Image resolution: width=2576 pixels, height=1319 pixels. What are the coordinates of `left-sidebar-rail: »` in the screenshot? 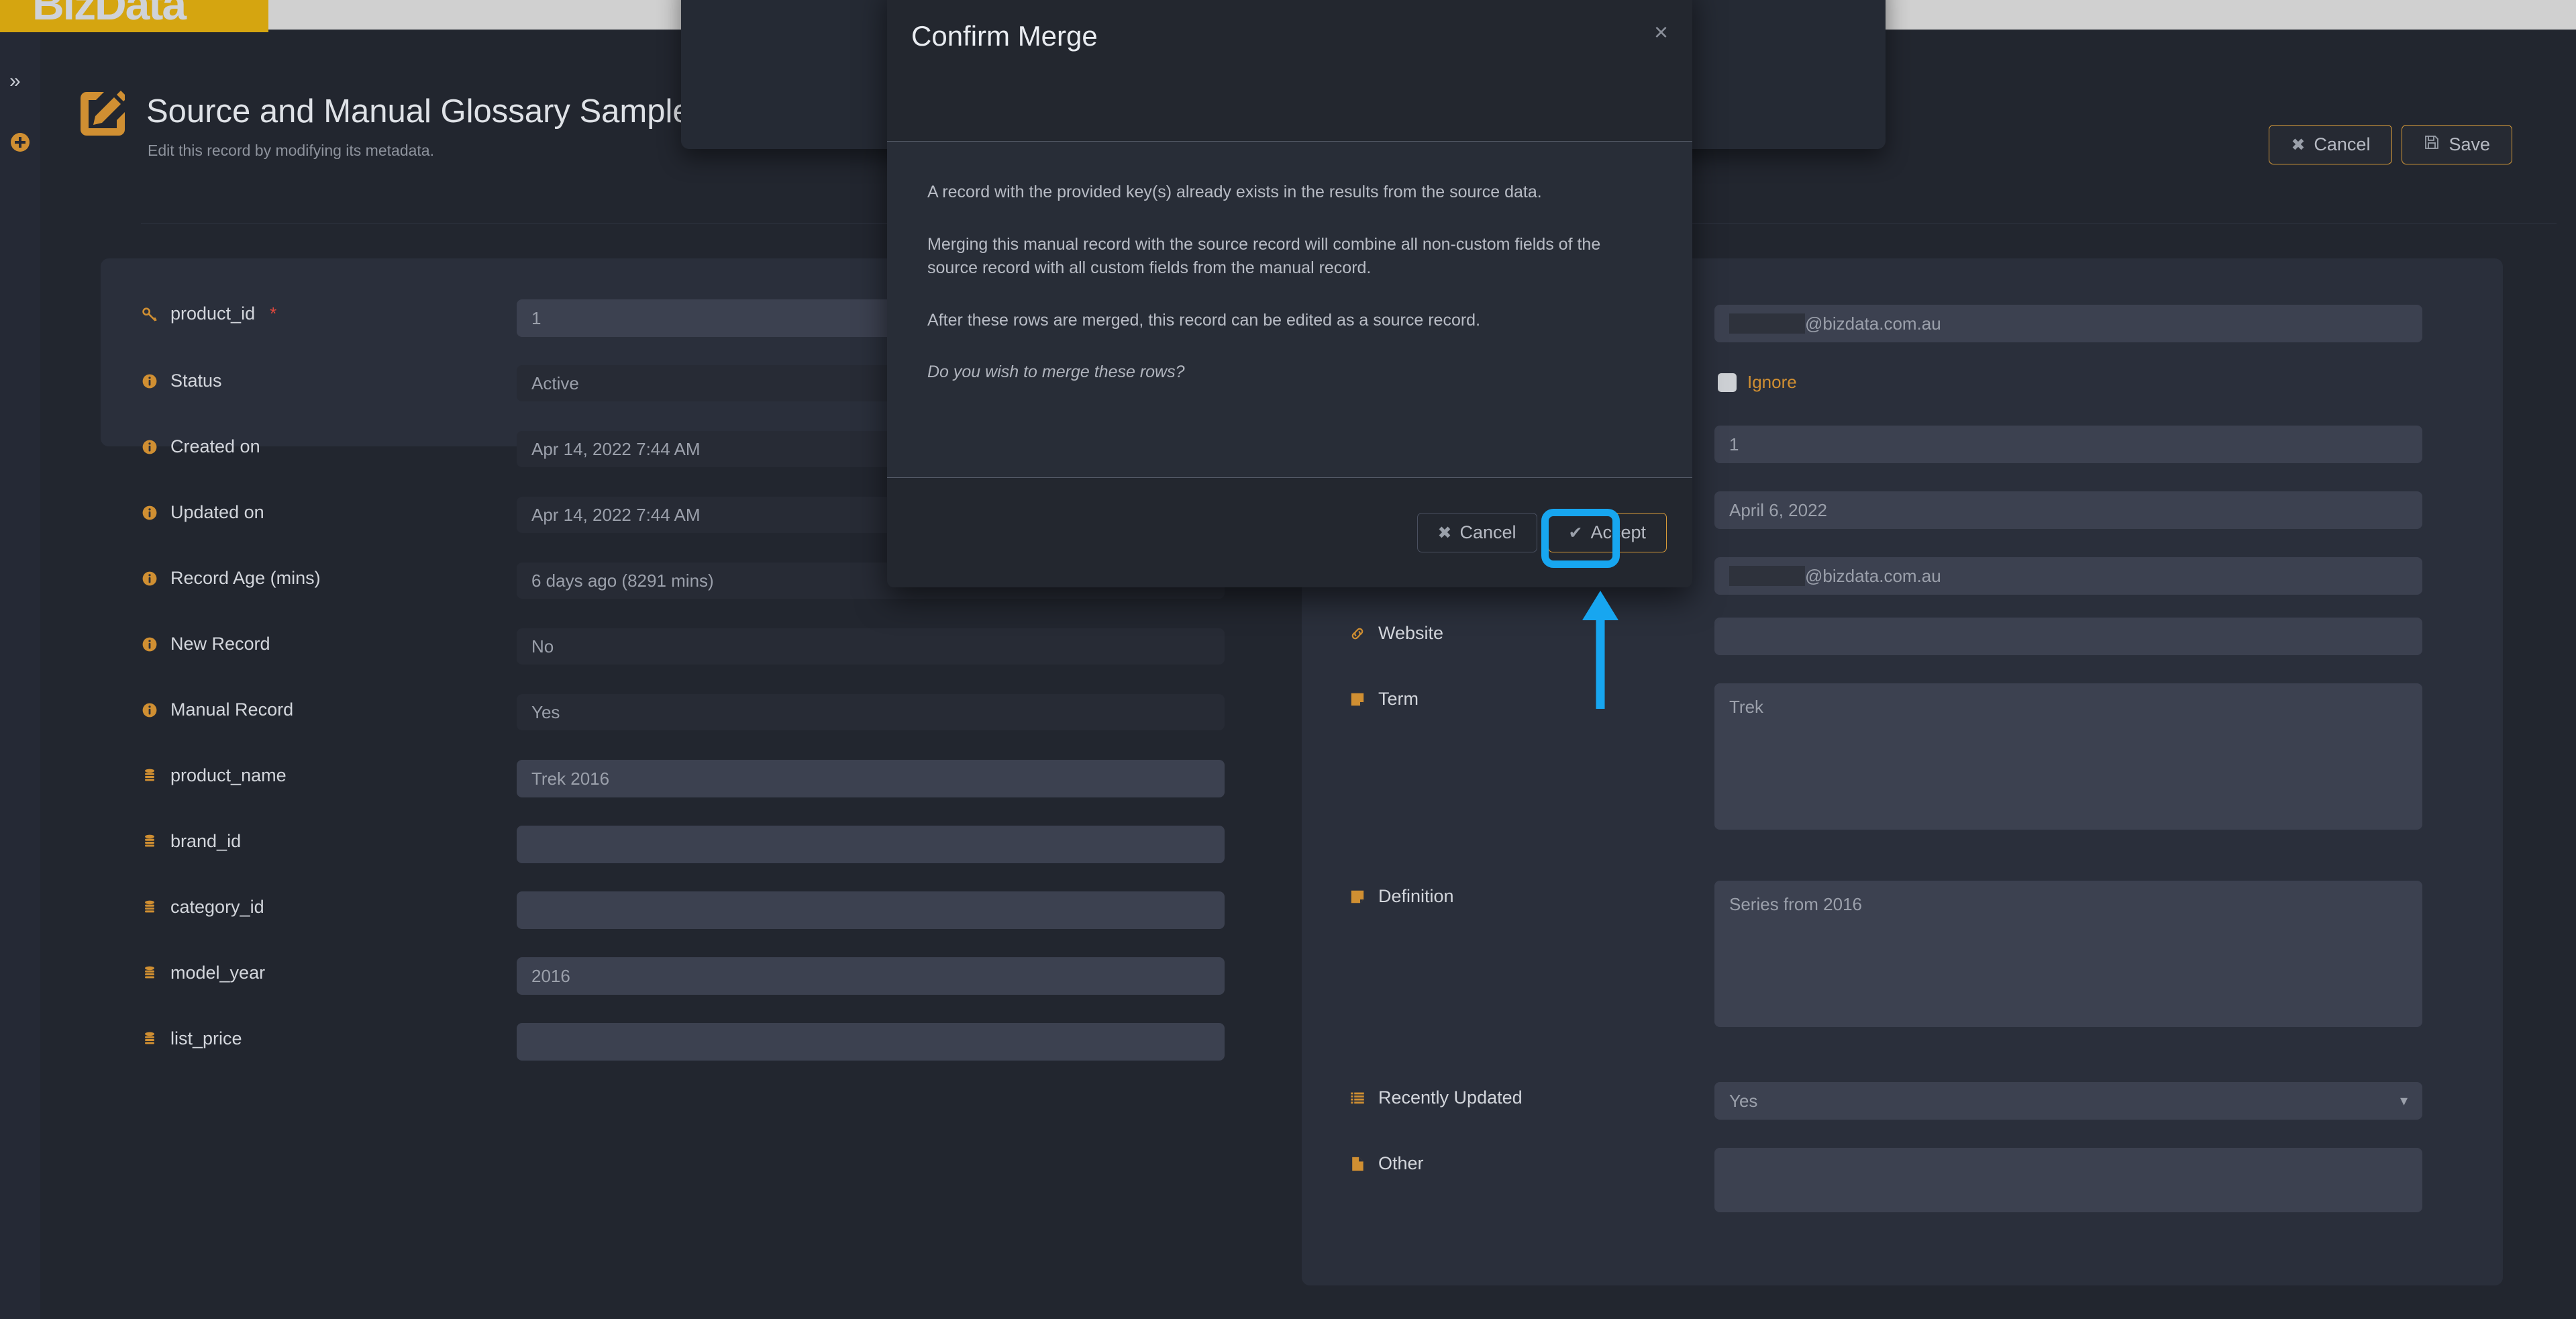 It's located at (20, 675).